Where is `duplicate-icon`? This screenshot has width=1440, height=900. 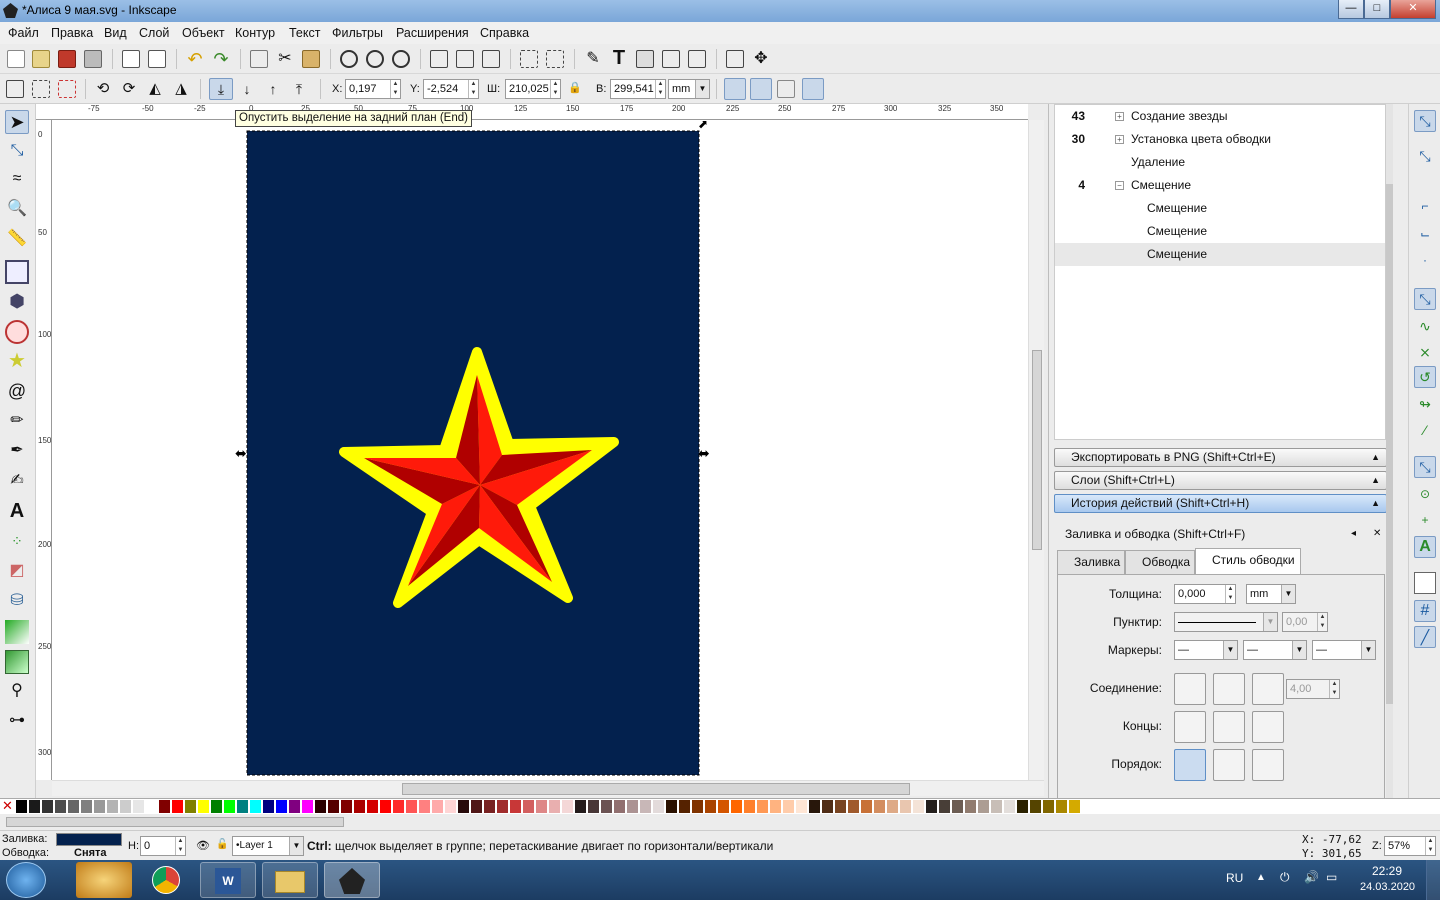 duplicate-icon is located at coordinates (259, 59).